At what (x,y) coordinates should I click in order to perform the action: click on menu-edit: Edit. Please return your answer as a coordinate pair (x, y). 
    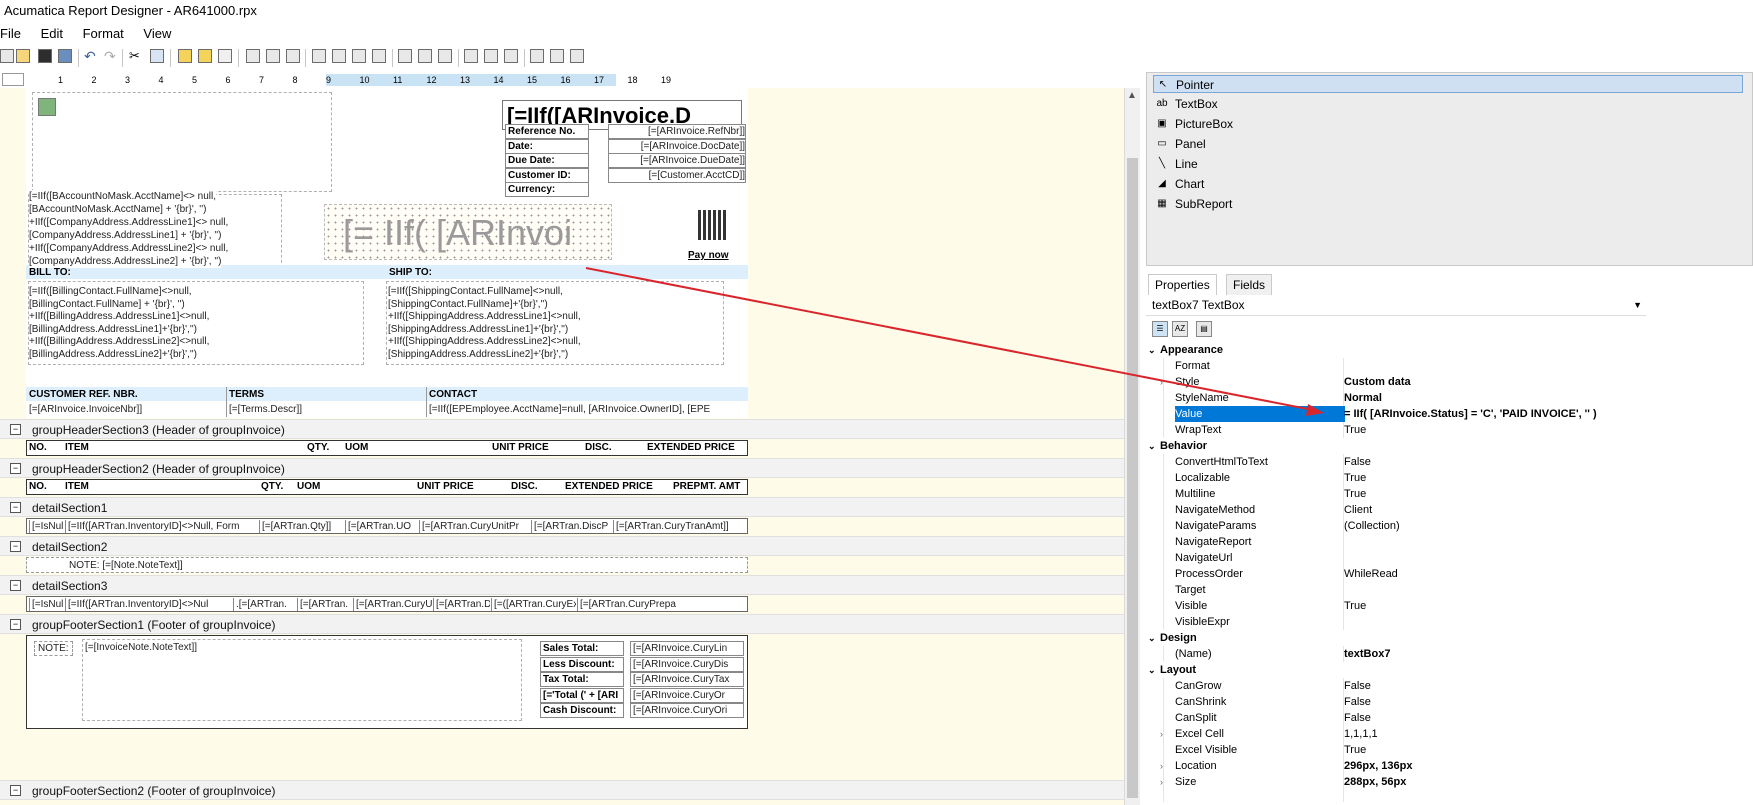
    Looking at the image, I should click on (52, 34).